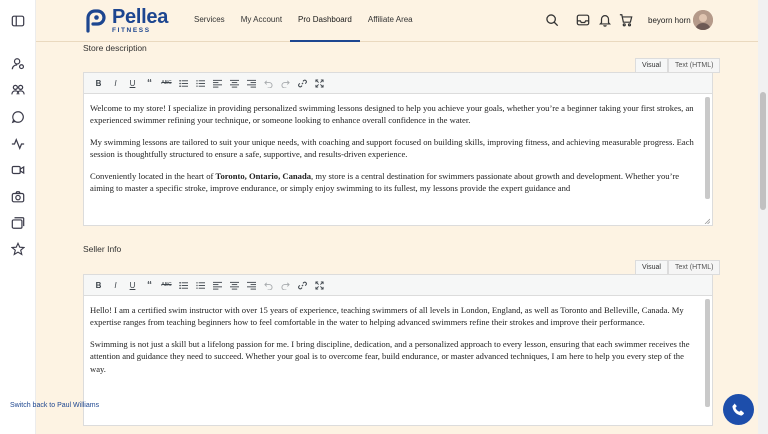 Image resolution: width=768 pixels, height=434 pixels. What do you see at coordinates (140, 17) in the screenshot?
I see `logo-name: Pellea` at bounding box center [140, 17].